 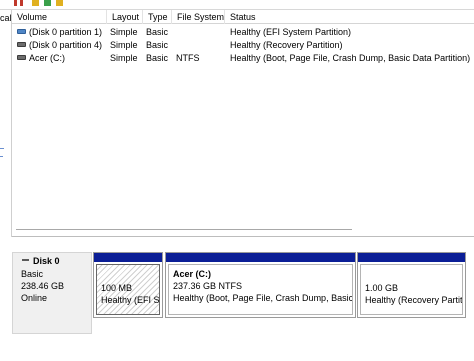 What do you see at coordinates (349, 17) in the screenshot?
I see `column-header-status: Status` at bounding box center [349, 17].